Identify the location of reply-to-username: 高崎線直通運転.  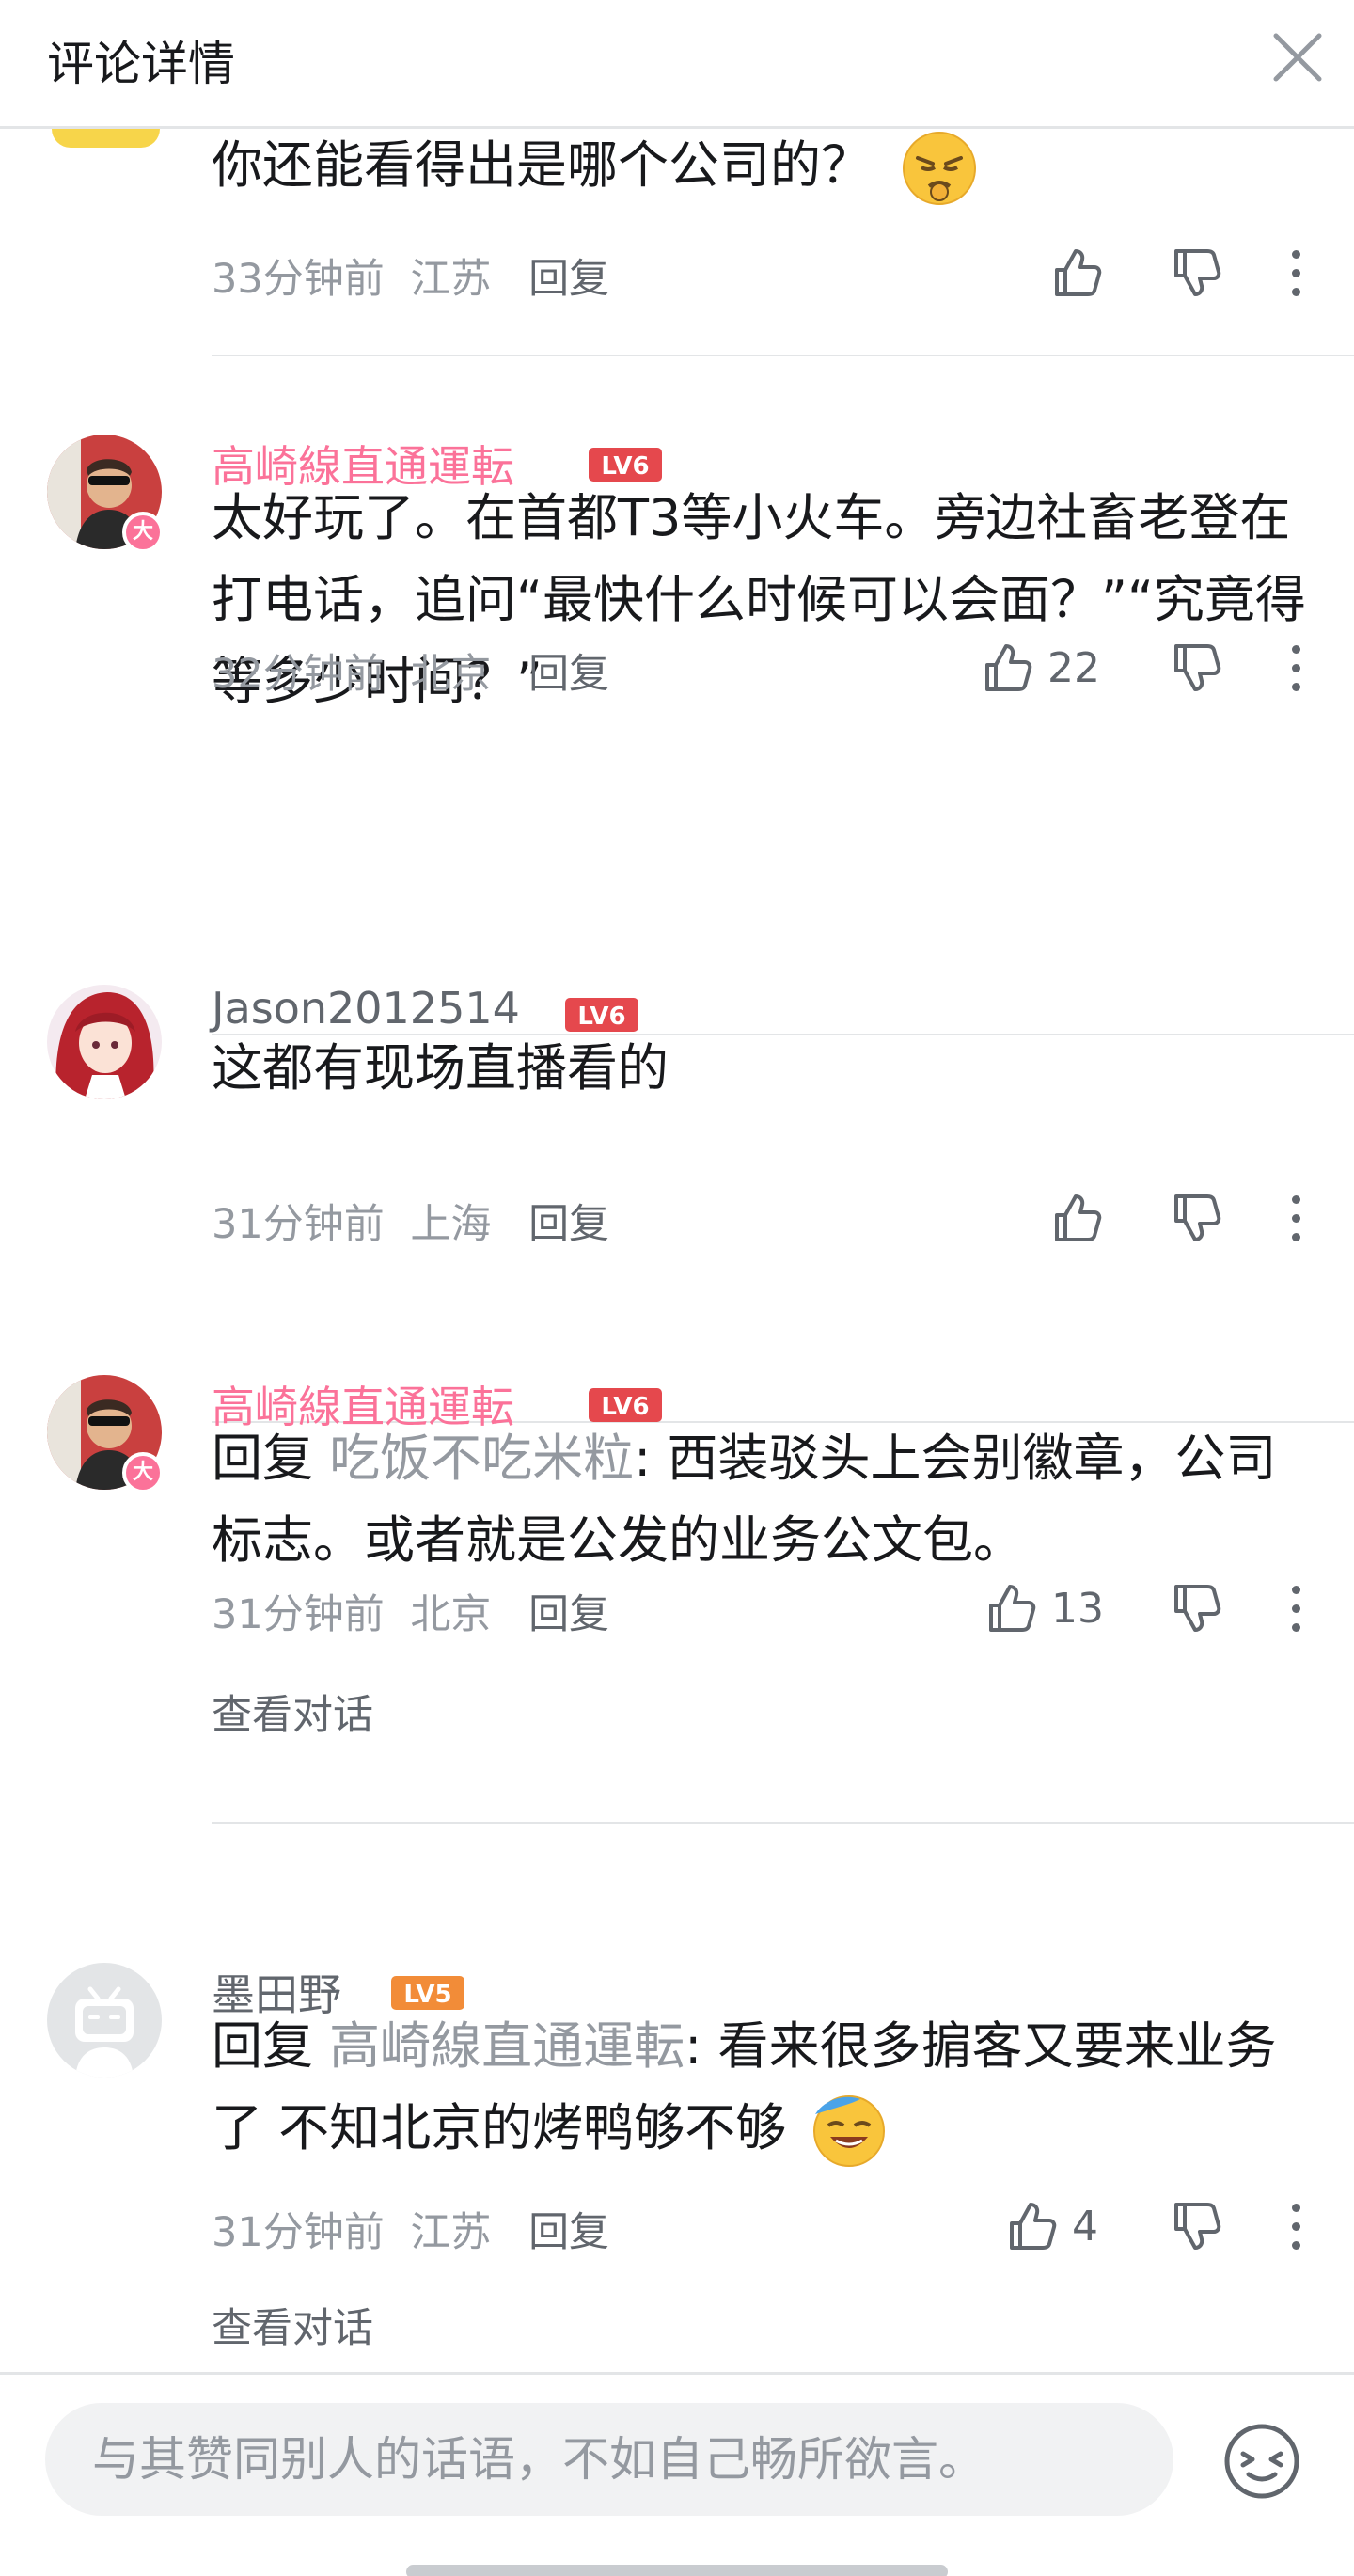
(507, 2046).